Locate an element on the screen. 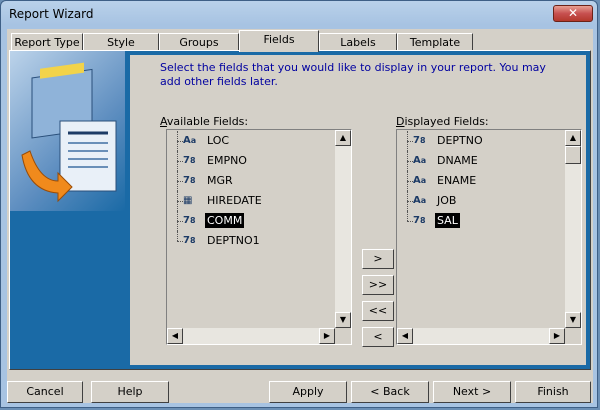 The image size is (600, 410). list-item: 78 COMM is located at coordinates (252, 221).